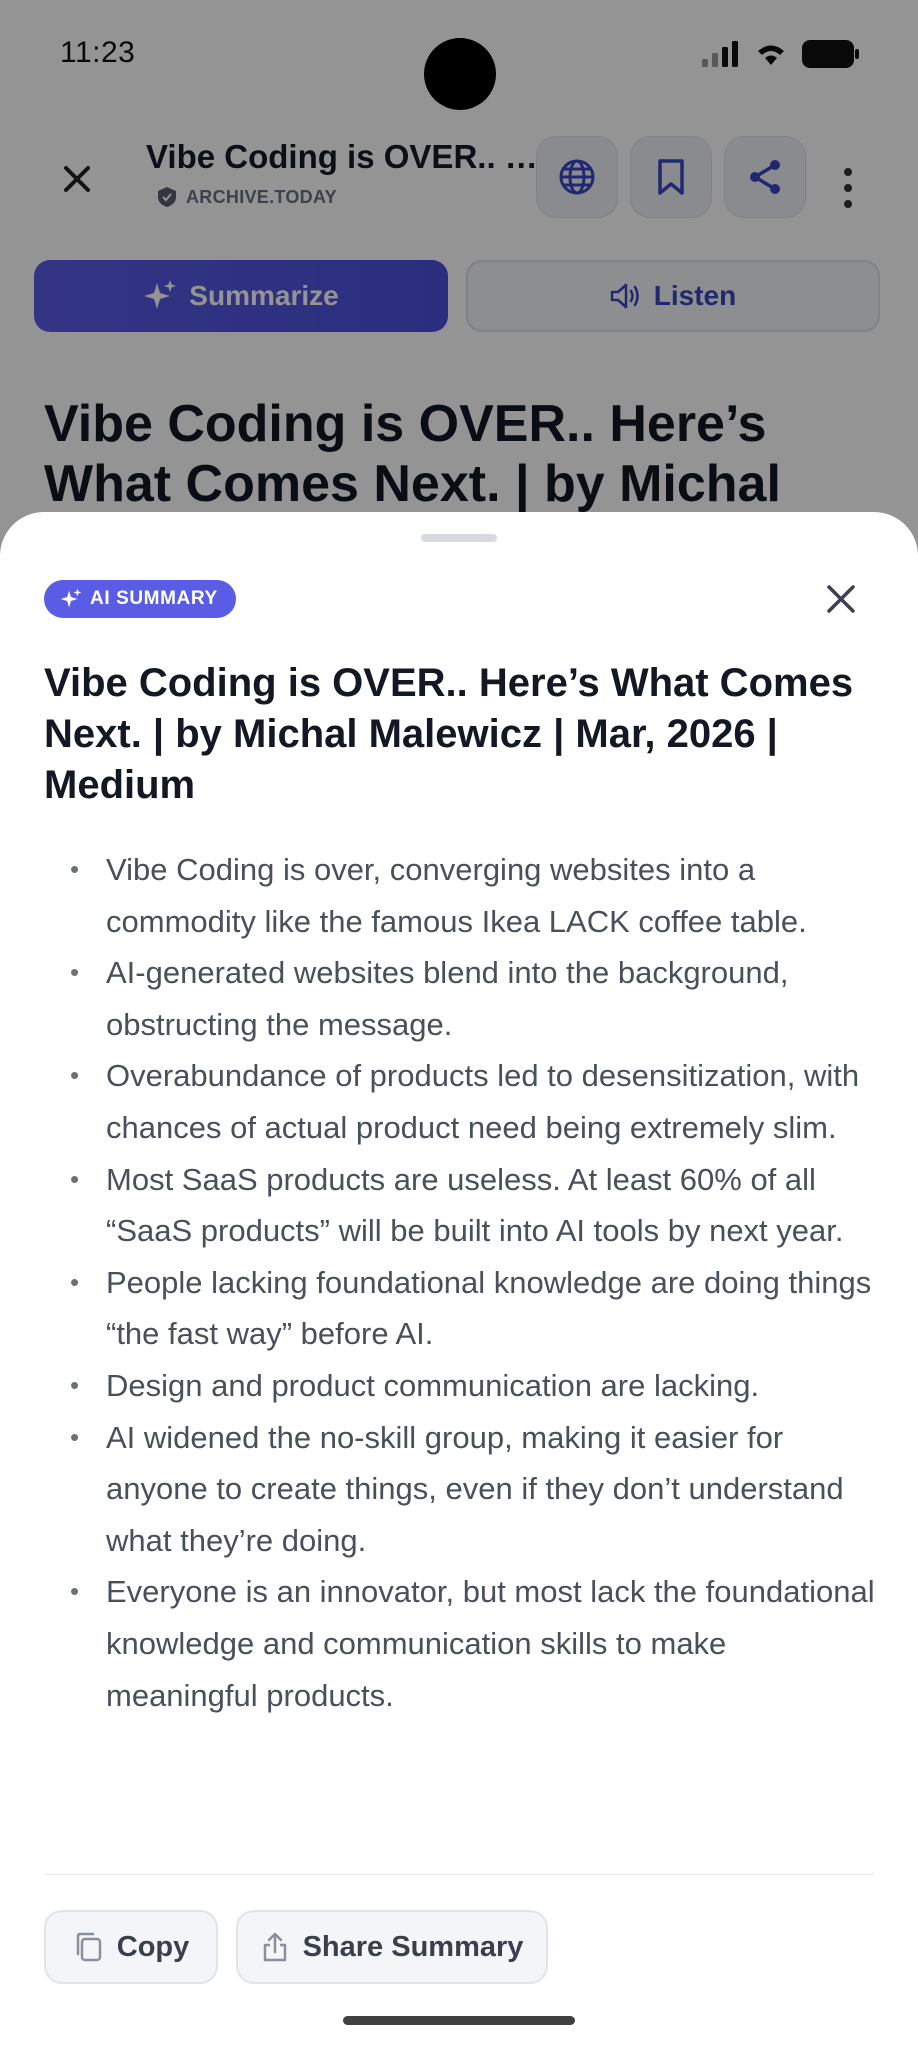 This screenshot has height=2048, width=918. Describe the element at coordinates (71, 598) in the screenshot. I see `sparkle-icon` at that location.